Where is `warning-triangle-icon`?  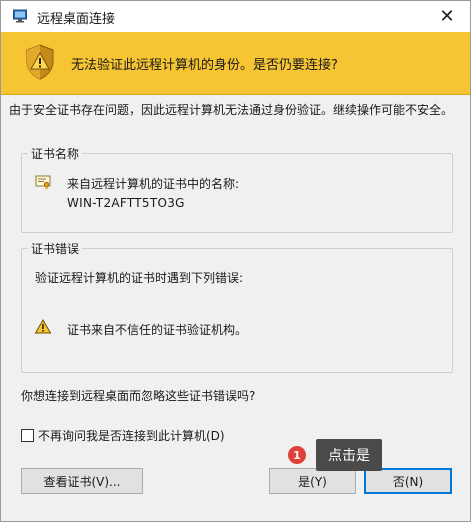 warning-triangle-icon is located at coordinates (43, 326).